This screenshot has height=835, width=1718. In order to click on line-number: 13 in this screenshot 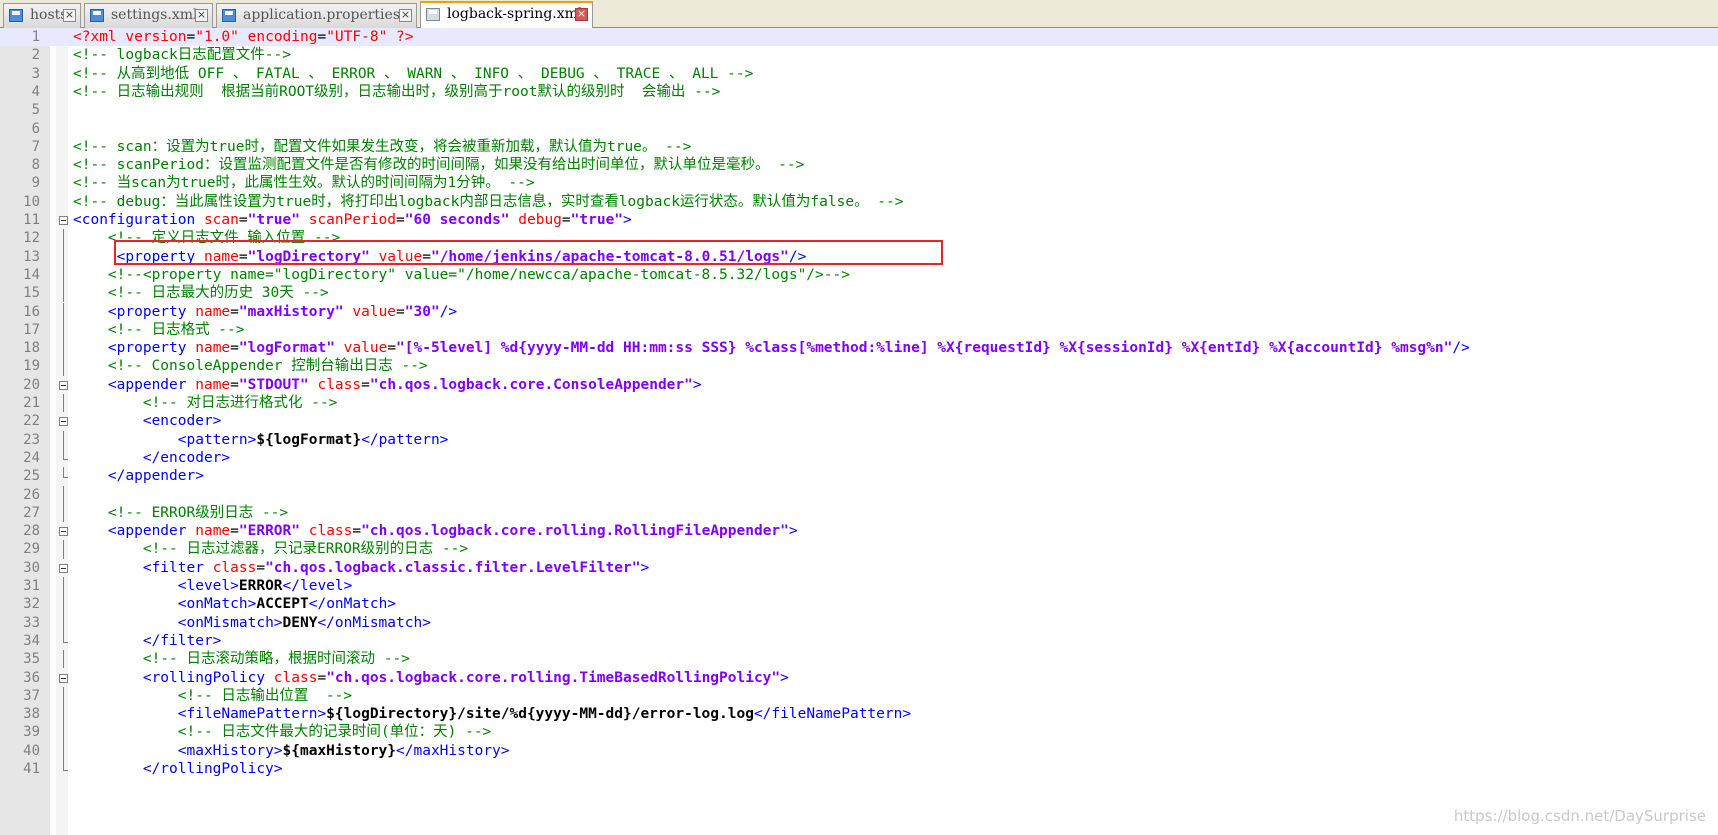, I will do `click(31, 256)`.